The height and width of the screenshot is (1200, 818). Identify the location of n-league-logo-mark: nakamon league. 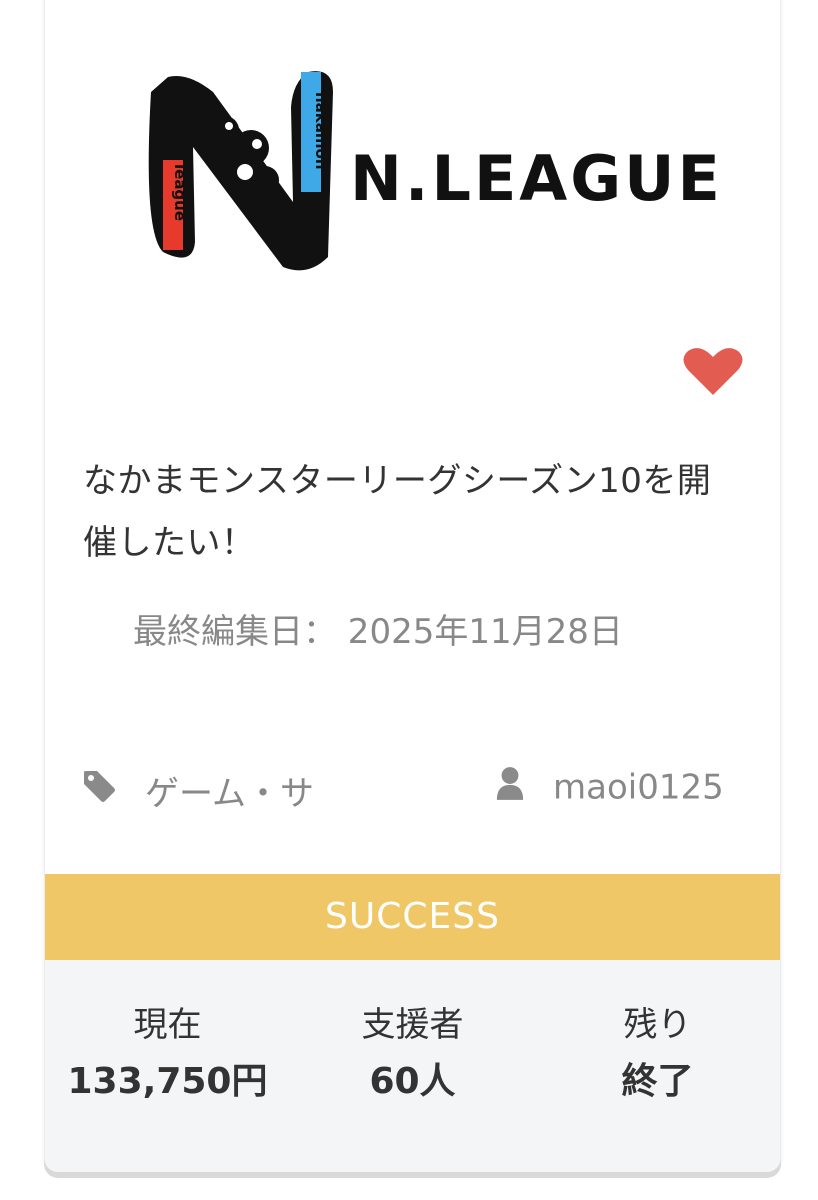
(240, 171).